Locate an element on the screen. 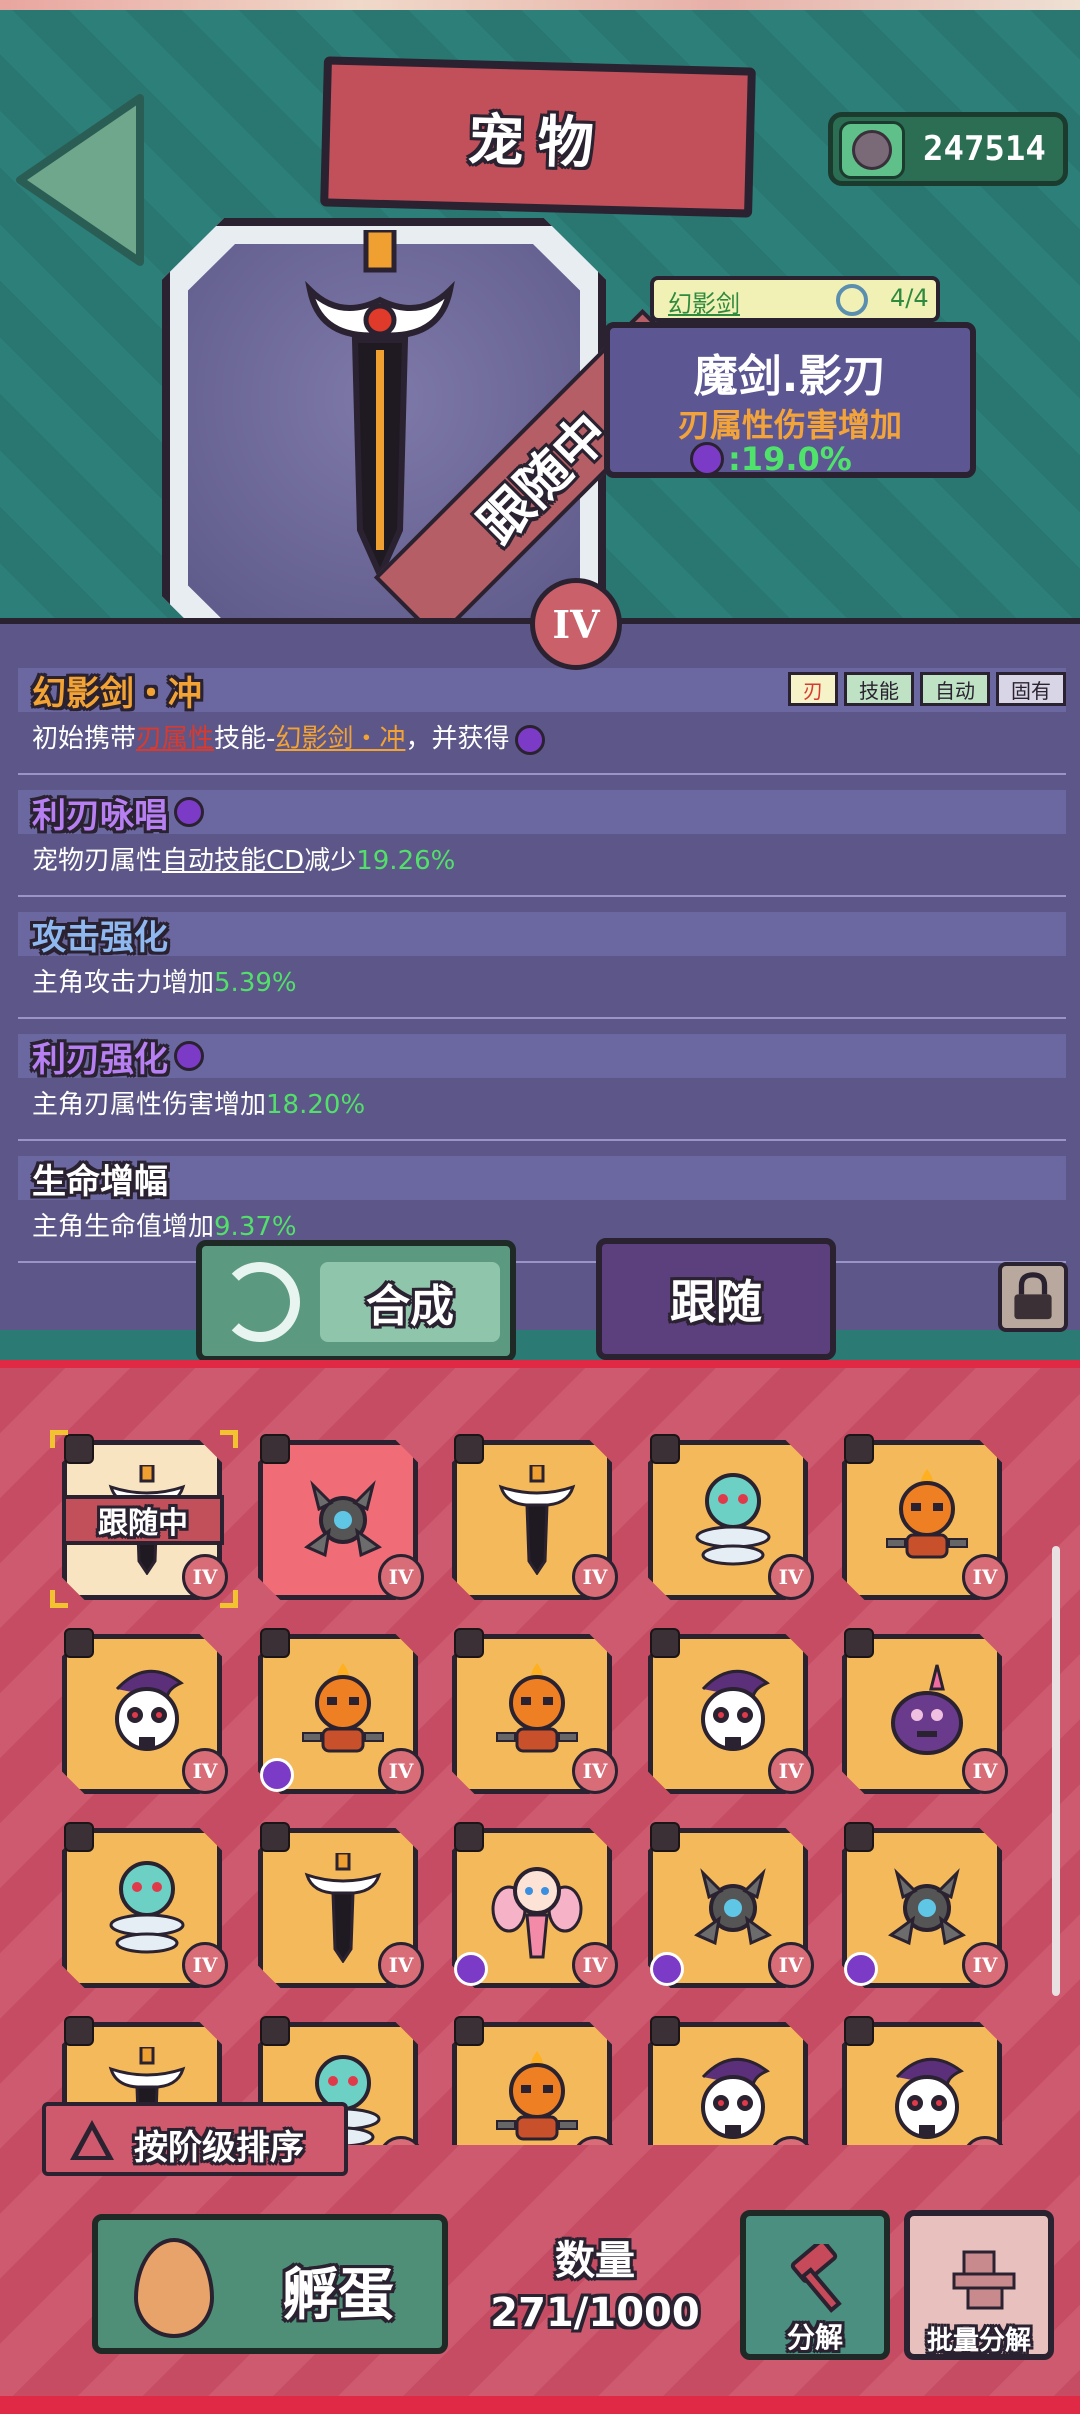 This screenshot has height=2414, width=1080. decompose-button: 分解 is located at coordinates (815, 2285).